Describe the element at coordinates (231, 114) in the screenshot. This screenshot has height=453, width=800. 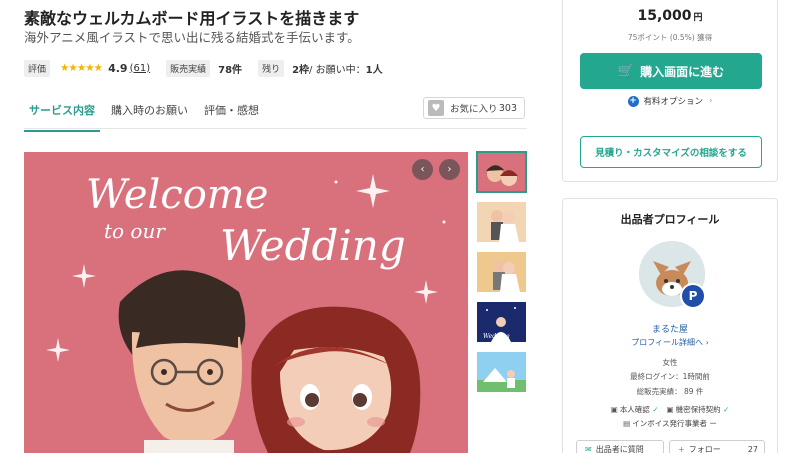
I see `tab-reviews: 評価・感想` at that location.